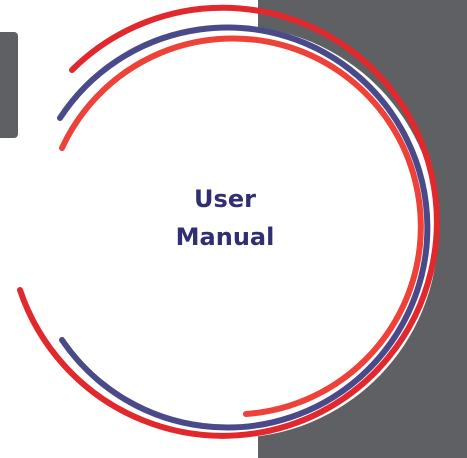  Describe the element at coordinates (225, 237) in the screenshot. I see `title-line-2: Manual` at that location.